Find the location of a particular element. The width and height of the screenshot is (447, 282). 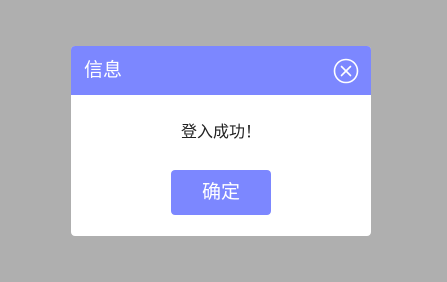

close-button is located at coordinates (346, 71).